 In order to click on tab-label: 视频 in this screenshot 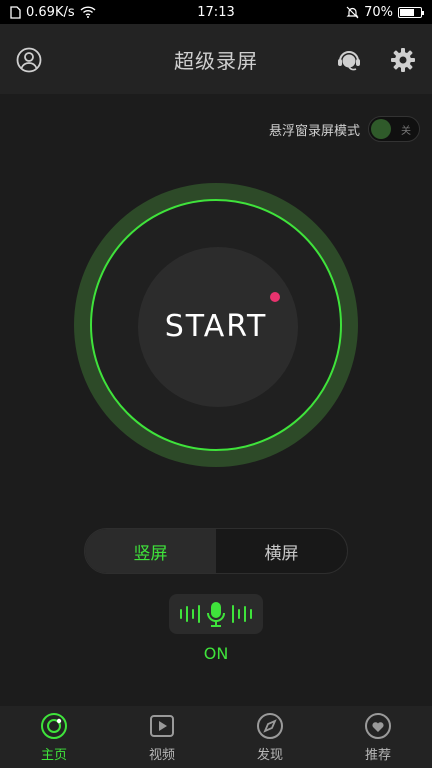, I will do `click(161, 755)`.